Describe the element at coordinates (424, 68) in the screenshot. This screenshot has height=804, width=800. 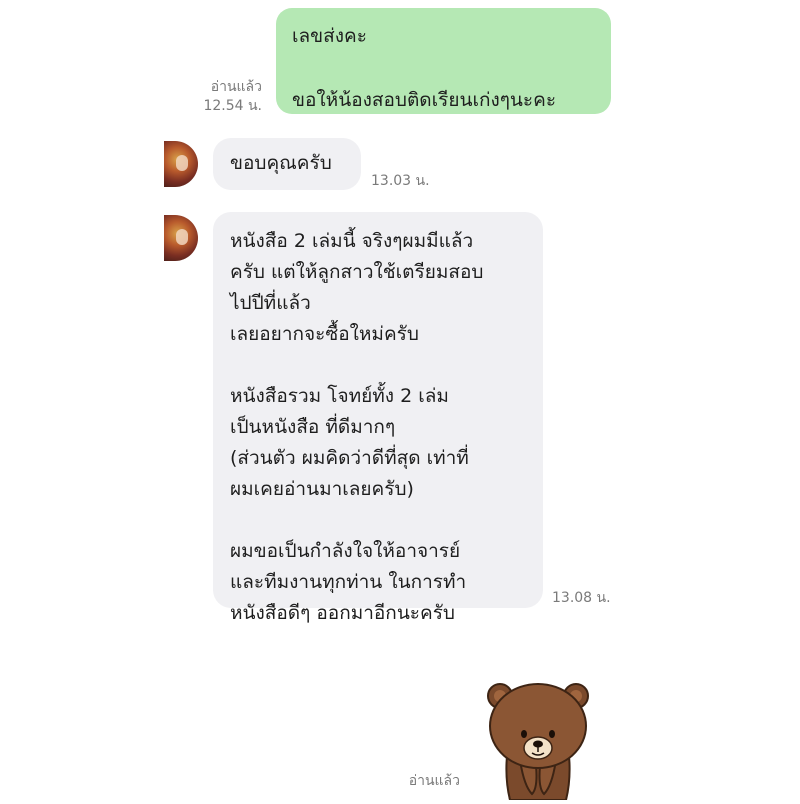
I see `outgoing-message-text: เลขส่งคะ ขอให้น้องสอบติดเรียนเก่งๆนะคะ` at that location.